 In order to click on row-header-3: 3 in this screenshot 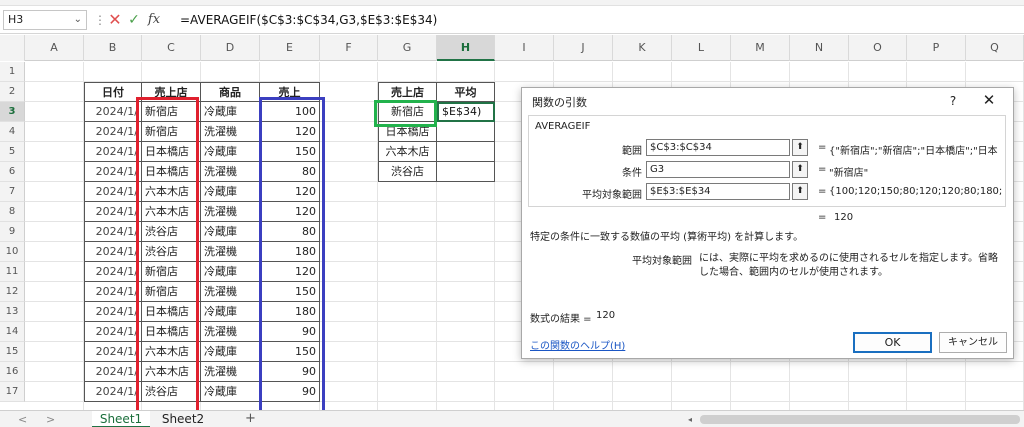, I will do `click(12, 112)`.